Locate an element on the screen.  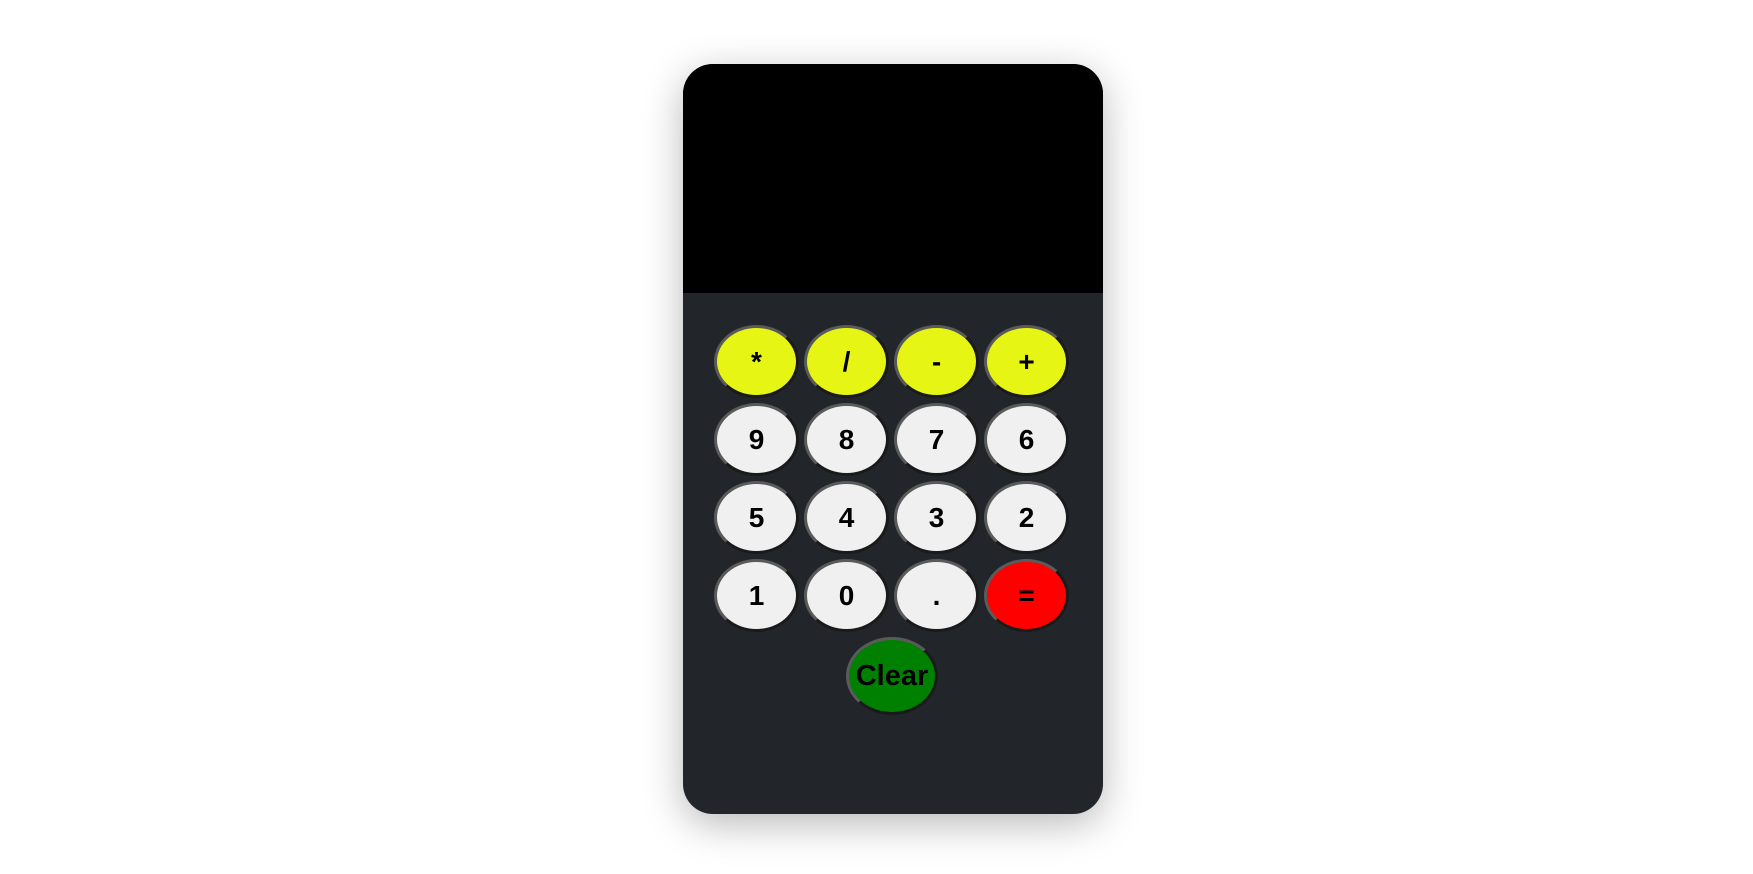
number-row-2: 5 4 3 2 is located at coordinates (894, 517).